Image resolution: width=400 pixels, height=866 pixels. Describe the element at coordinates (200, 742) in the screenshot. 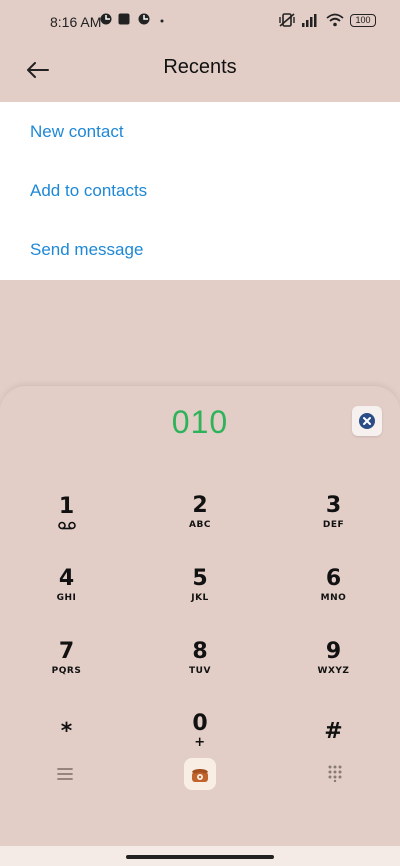

I see `key-letters: +` at that location.